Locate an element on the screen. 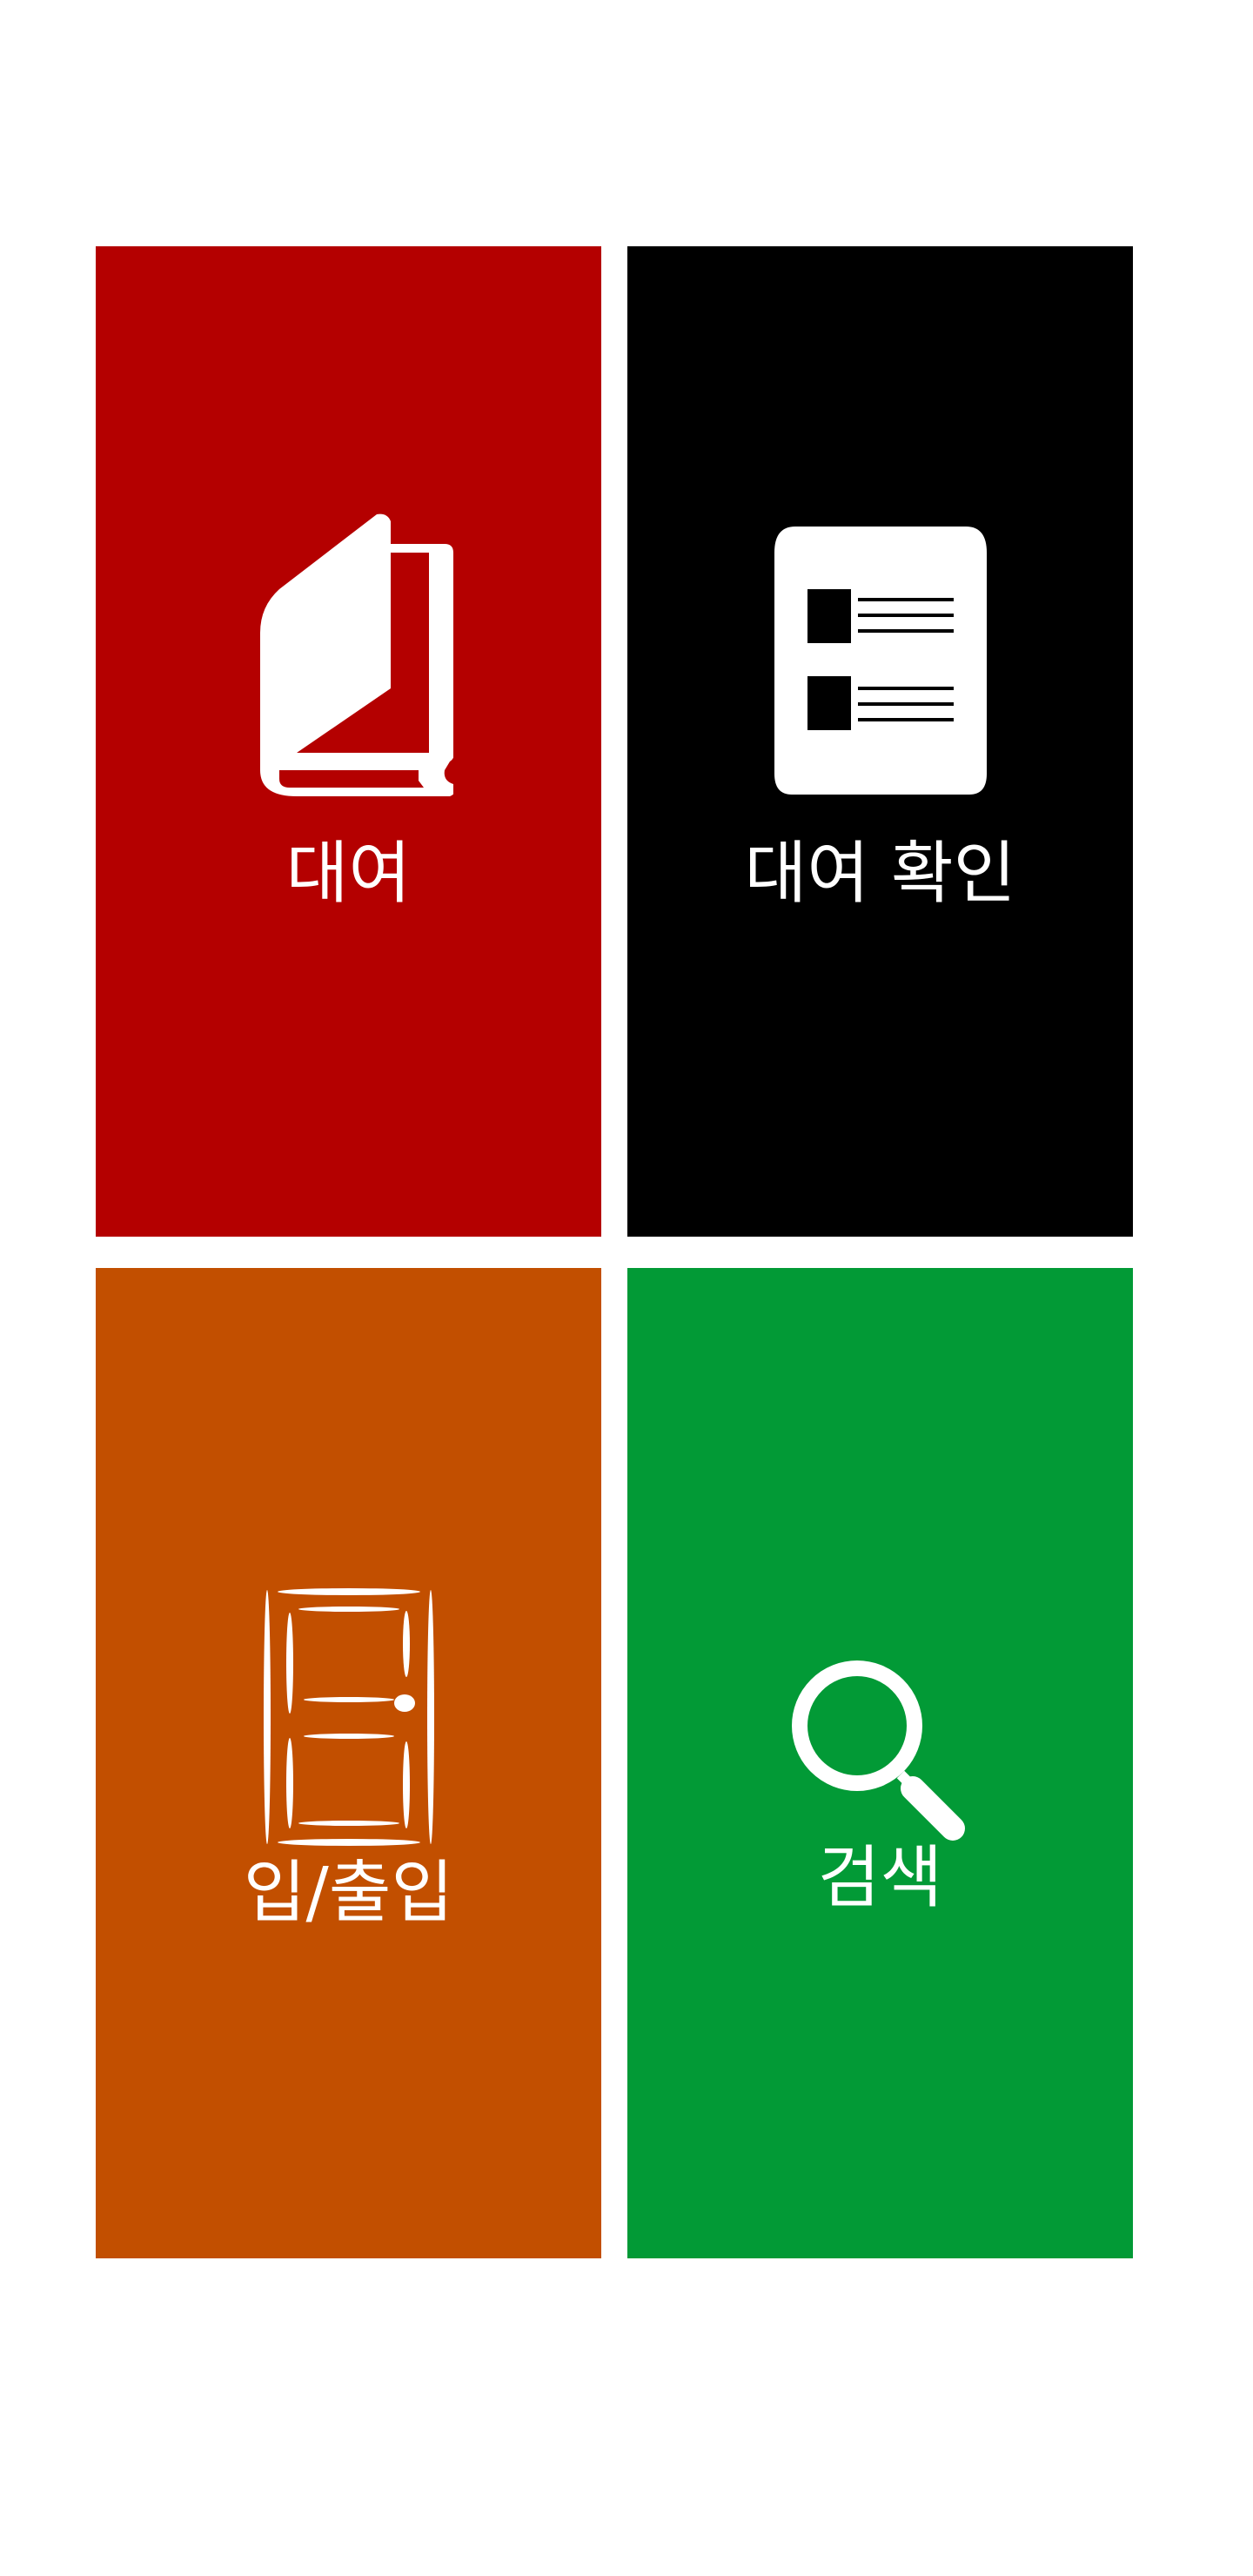 The image size is (1253, 2576). check-rental-label: 대여 확인 is located at coordinates (880, 874).